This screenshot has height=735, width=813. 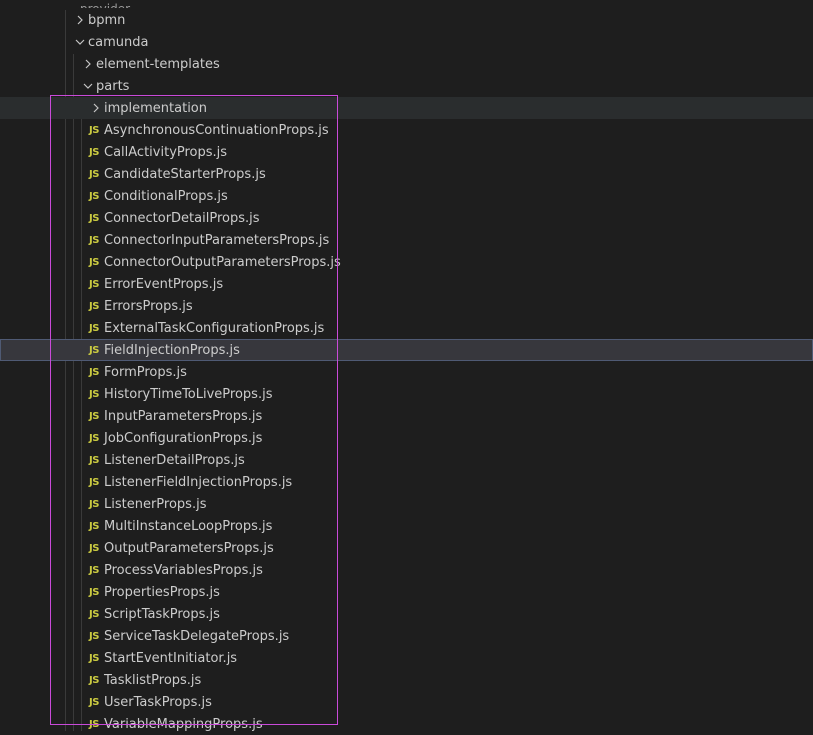 I want to click on file-label: MultiInstanceLoopProps.js, so click(x=188, y=526).